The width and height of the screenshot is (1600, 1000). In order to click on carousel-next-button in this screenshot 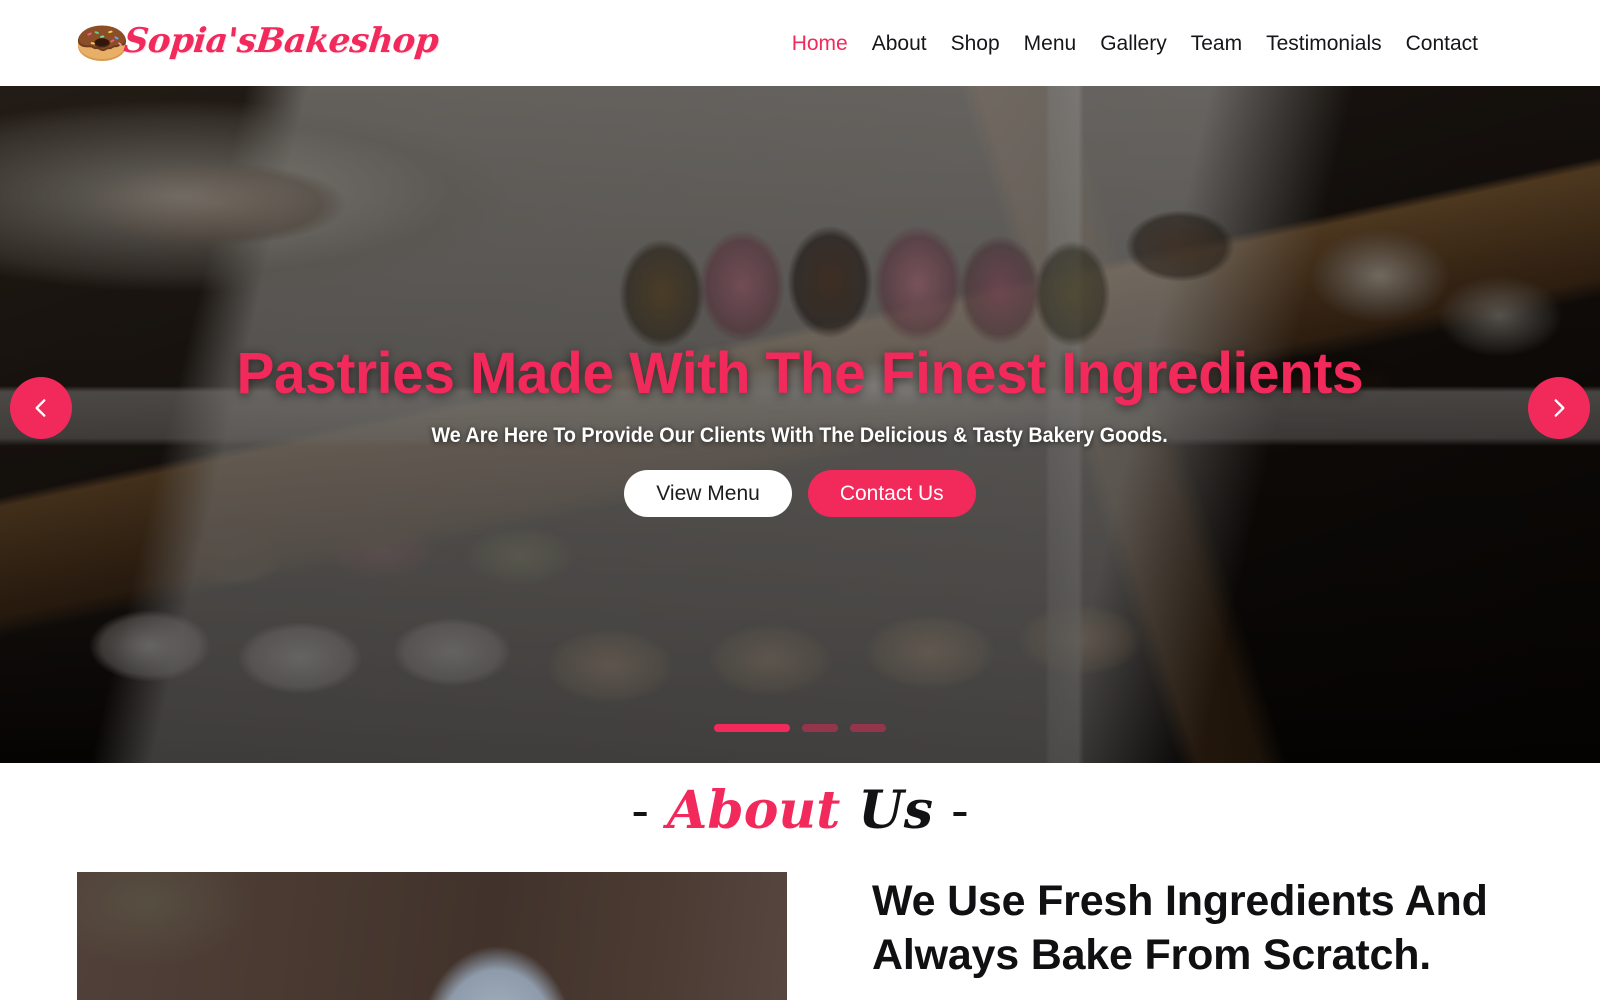, I will do `click(1559, 408)`.